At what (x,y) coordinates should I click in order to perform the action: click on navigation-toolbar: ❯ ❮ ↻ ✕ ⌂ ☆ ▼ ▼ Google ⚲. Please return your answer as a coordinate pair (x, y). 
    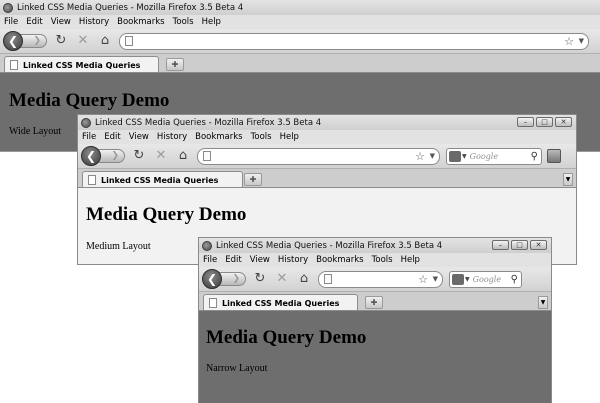
    Looking at the image, I should click on (375, 279).